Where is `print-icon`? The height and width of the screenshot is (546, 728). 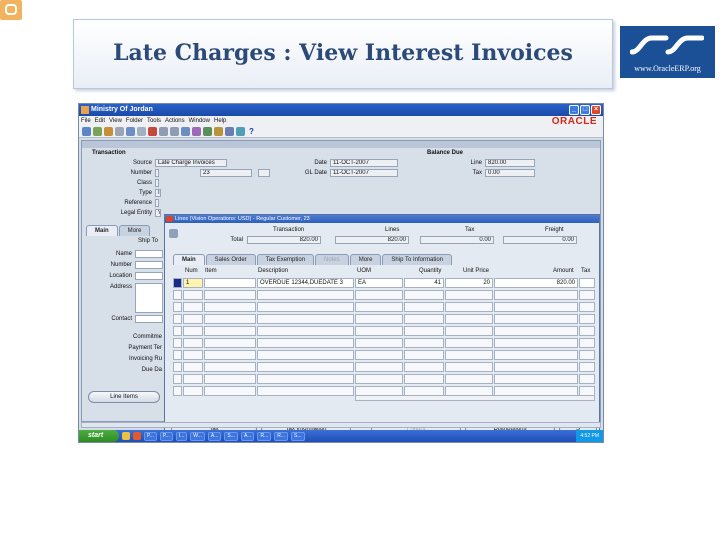 print-icon is located at coordinates (130, 131).